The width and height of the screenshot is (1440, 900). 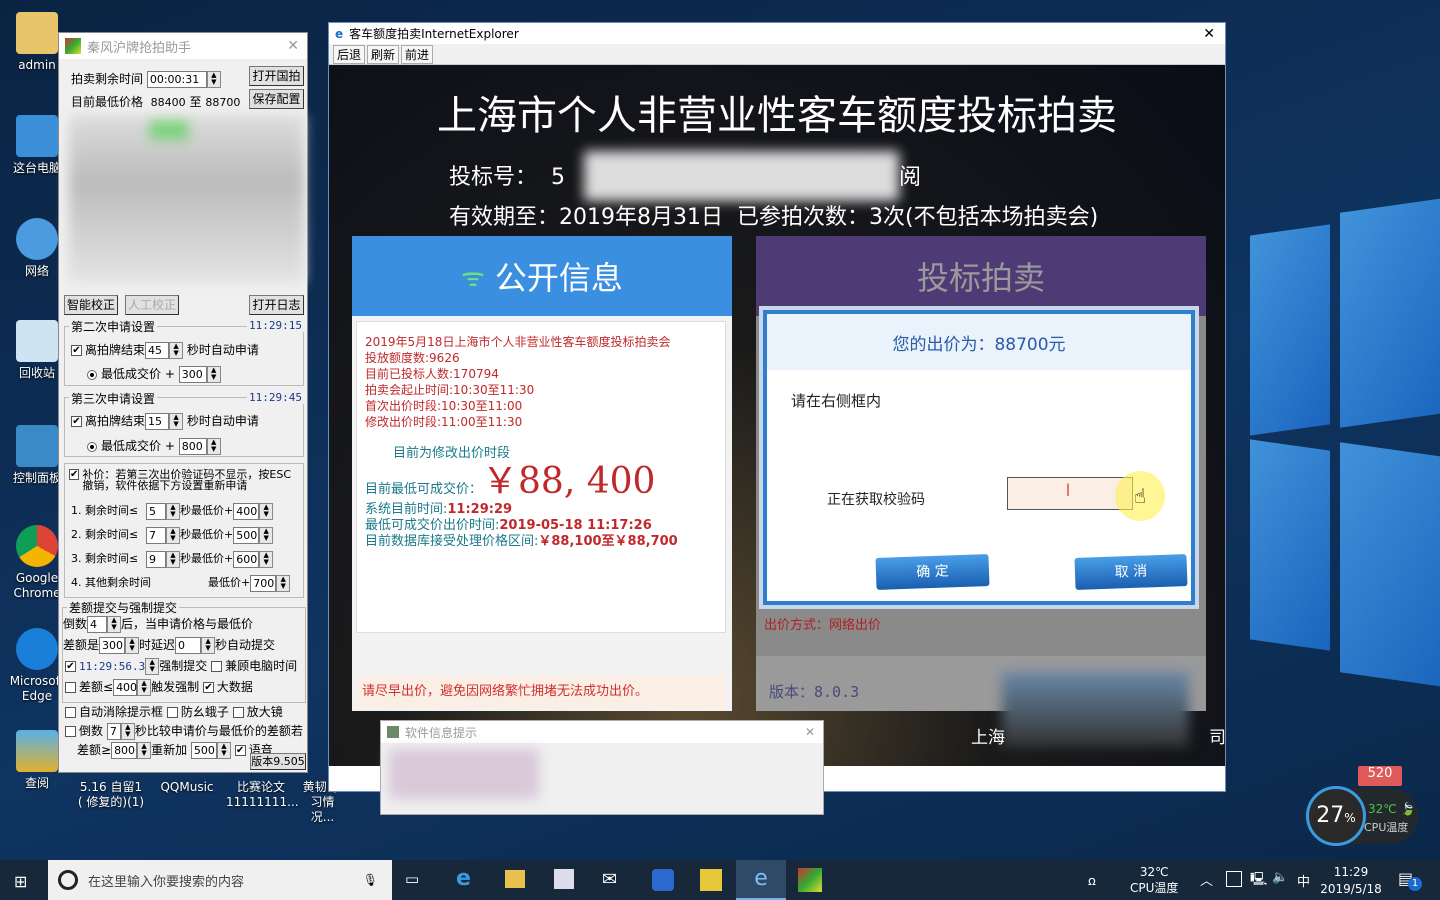 I want to click on helper-titlebar: 秦风沪牌抢拍助手 ✕, so click(x=183, y=46).